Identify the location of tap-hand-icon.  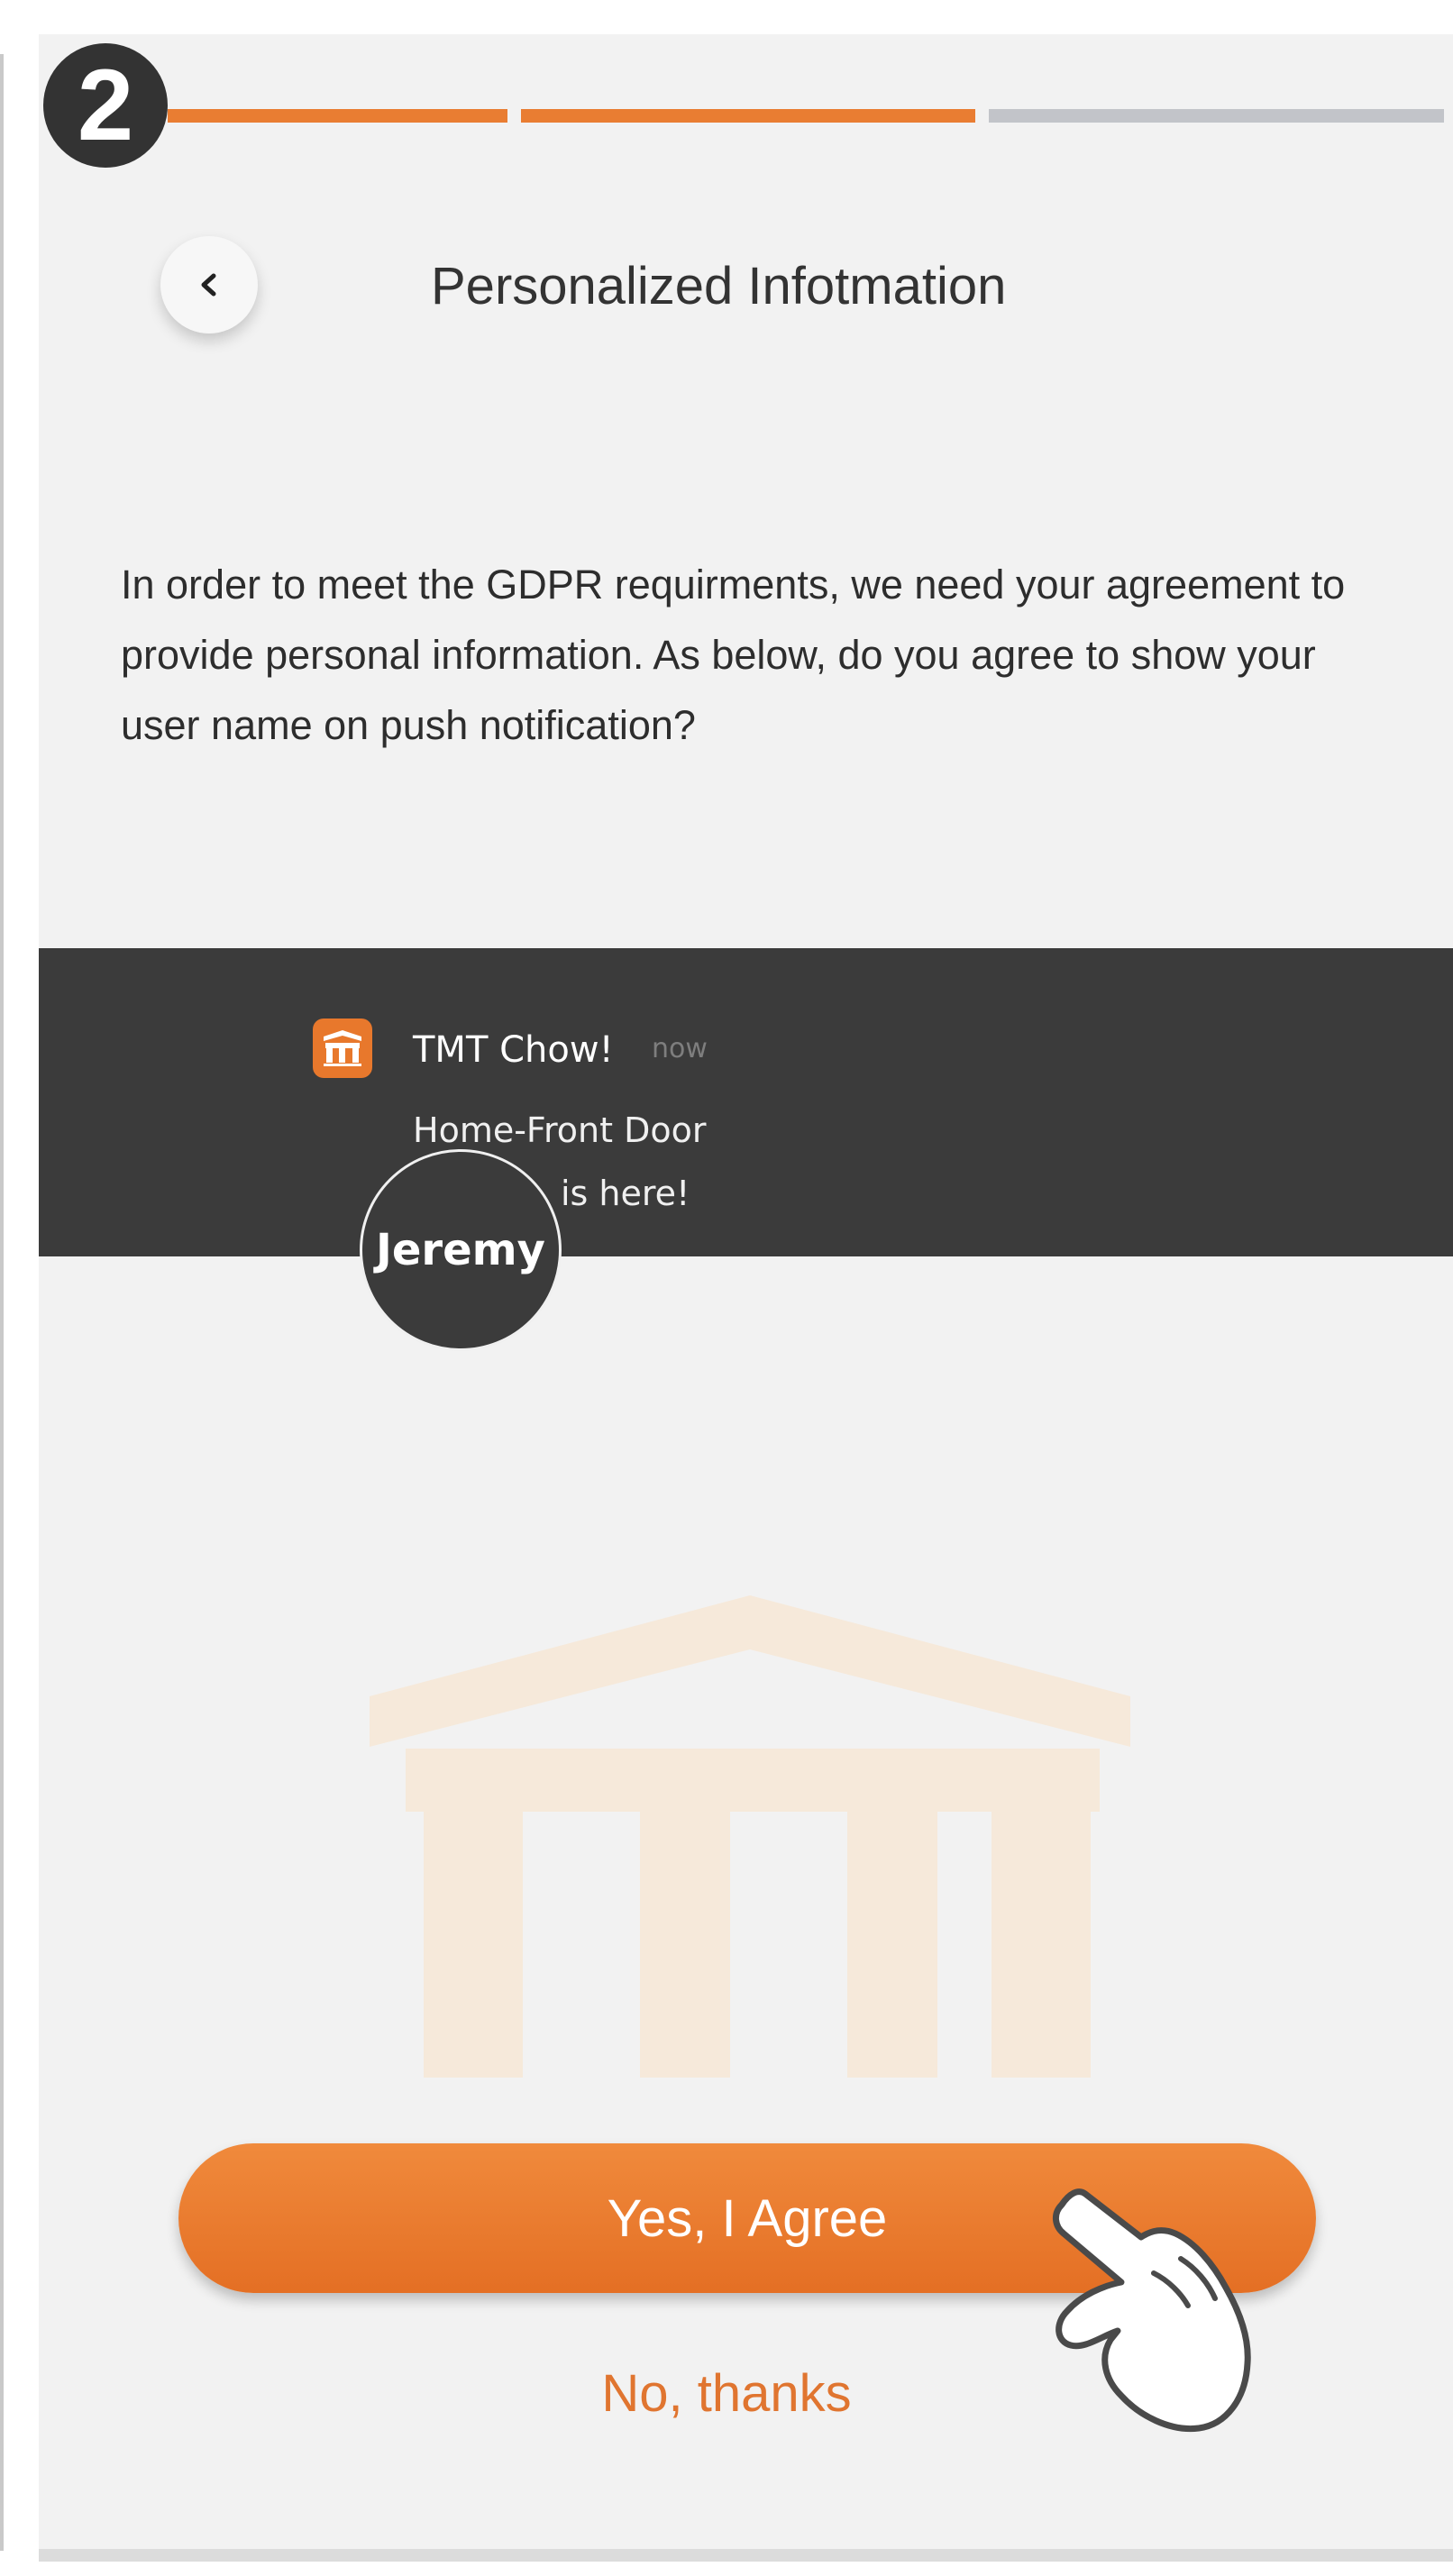
(1152, 2310).